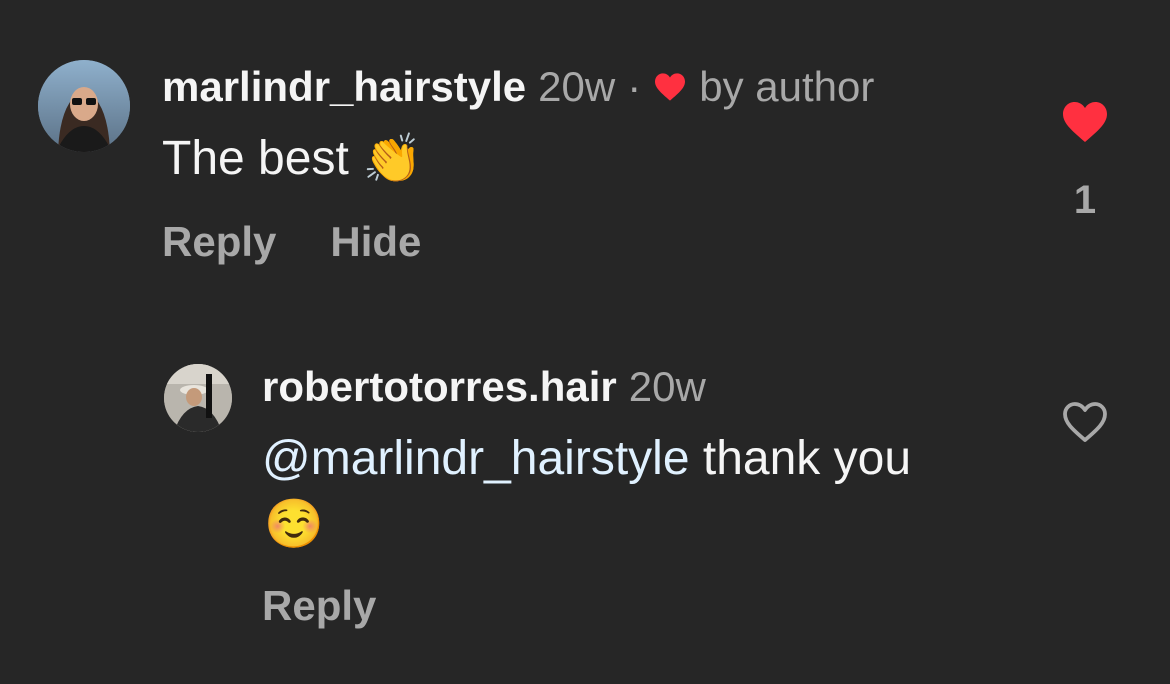  I want to click on mention-link: @marlindr_hairstyle, so click(476, 458).